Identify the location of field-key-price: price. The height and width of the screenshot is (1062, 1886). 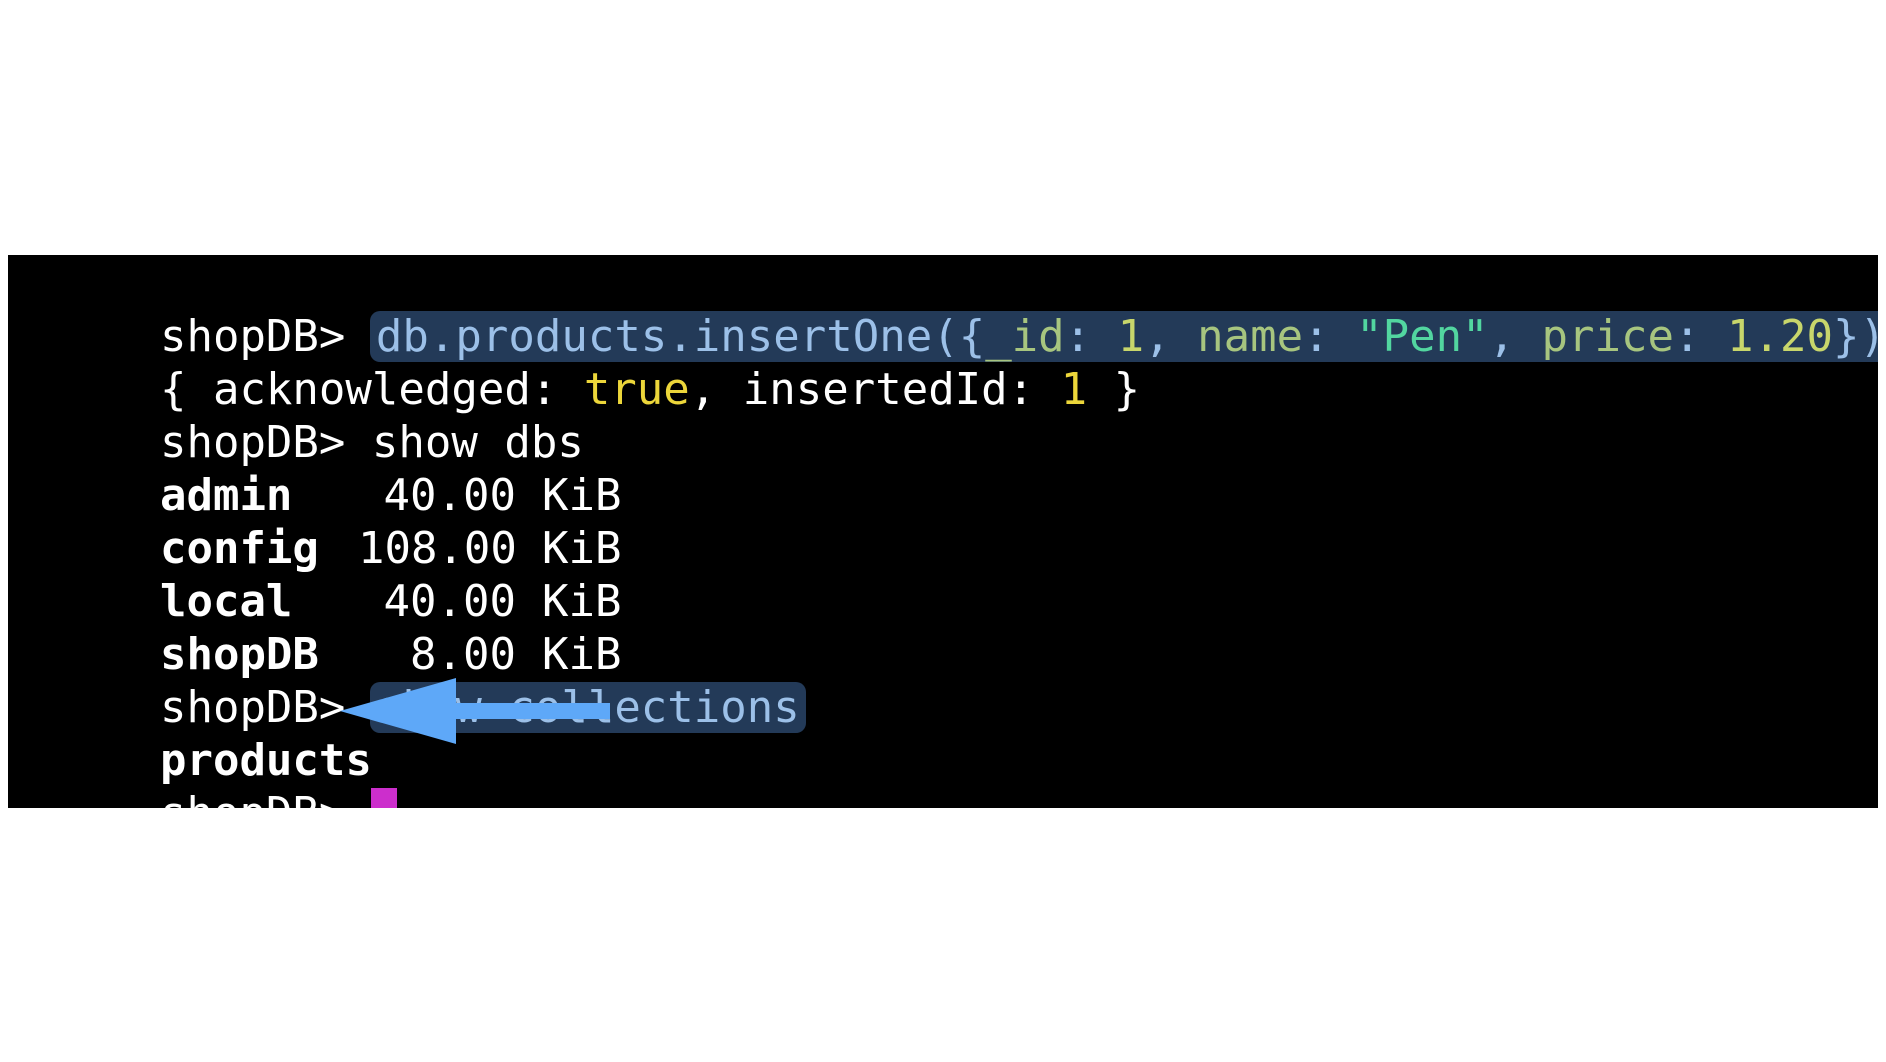
(1607, 336).